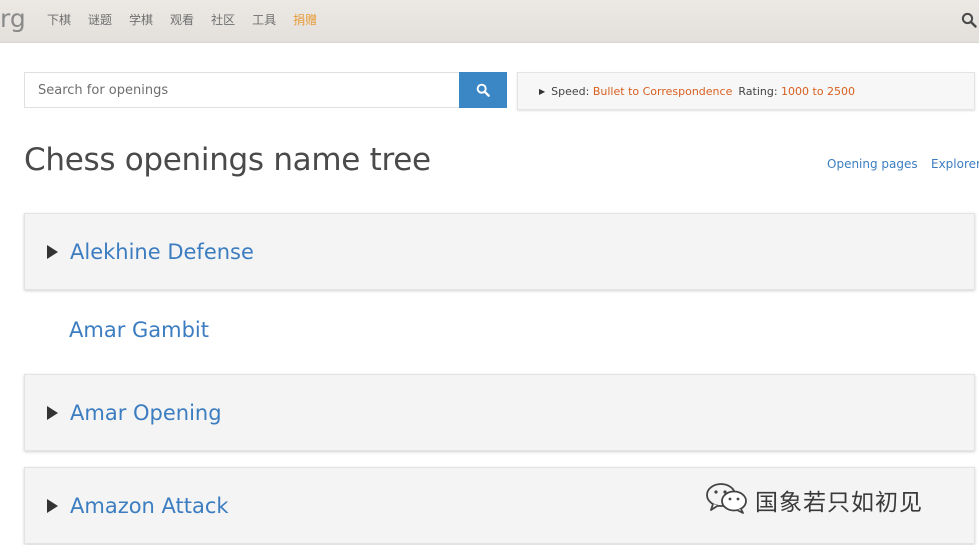  What do you see at coordinates (570, 91) in the screenshot?
I see `speed-label: Speed:` at bounding box center [570, 91].